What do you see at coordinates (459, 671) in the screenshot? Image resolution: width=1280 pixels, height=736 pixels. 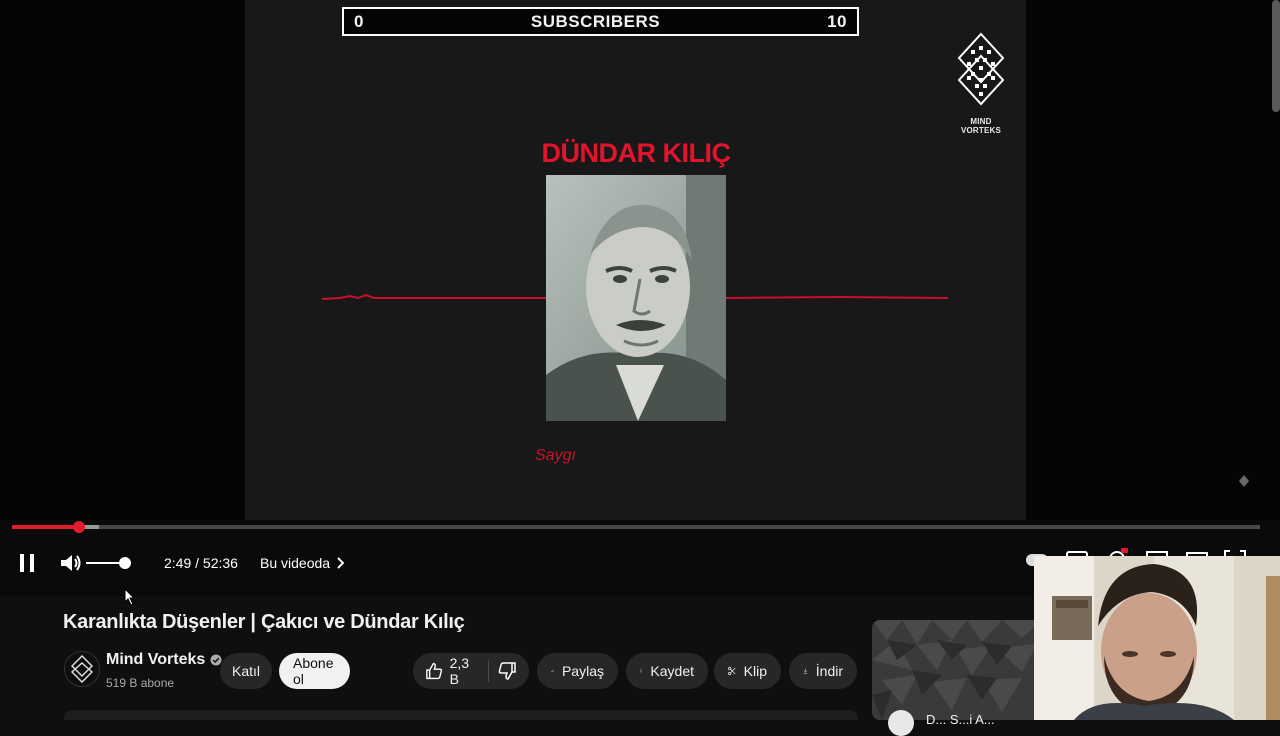 I see `like-count: 2,3 B` at bounding box center [459, 671].